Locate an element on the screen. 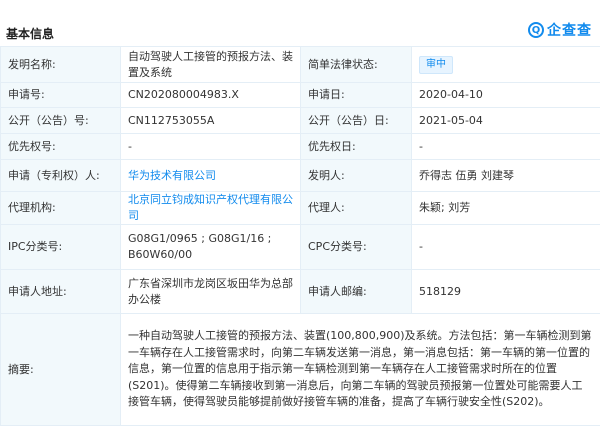 The height and width of the screenshot is (426, 600). applicant-address-label: 申请人地址: is located at coordinates (60, 291).